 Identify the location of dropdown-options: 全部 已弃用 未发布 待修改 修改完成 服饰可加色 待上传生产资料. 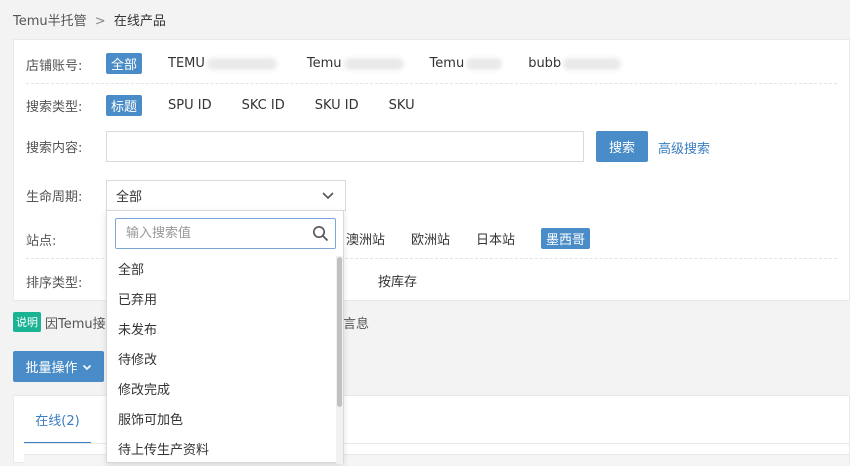
(222, 361).